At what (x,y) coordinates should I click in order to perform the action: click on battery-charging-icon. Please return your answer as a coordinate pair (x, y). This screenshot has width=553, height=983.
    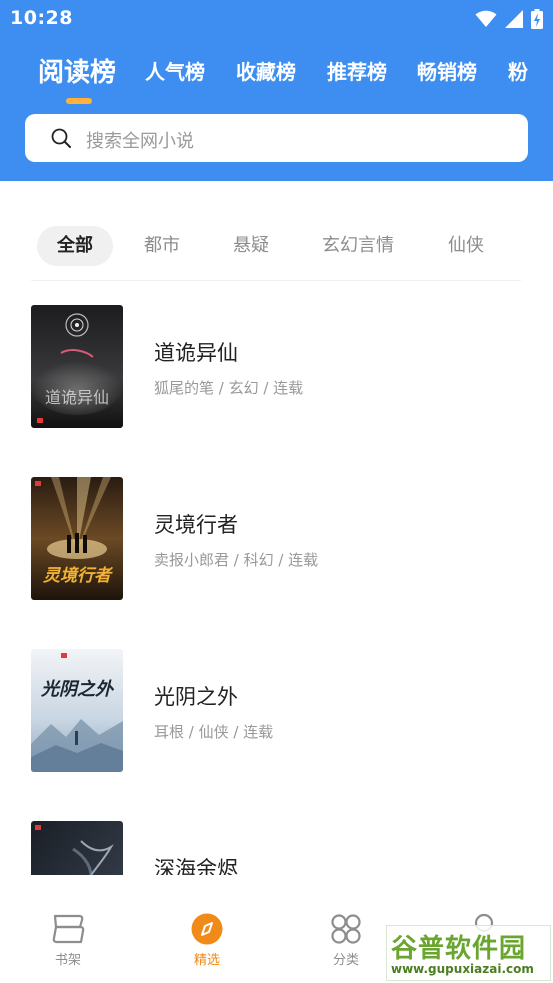
    Looking at the image, I should click on (537, 19).